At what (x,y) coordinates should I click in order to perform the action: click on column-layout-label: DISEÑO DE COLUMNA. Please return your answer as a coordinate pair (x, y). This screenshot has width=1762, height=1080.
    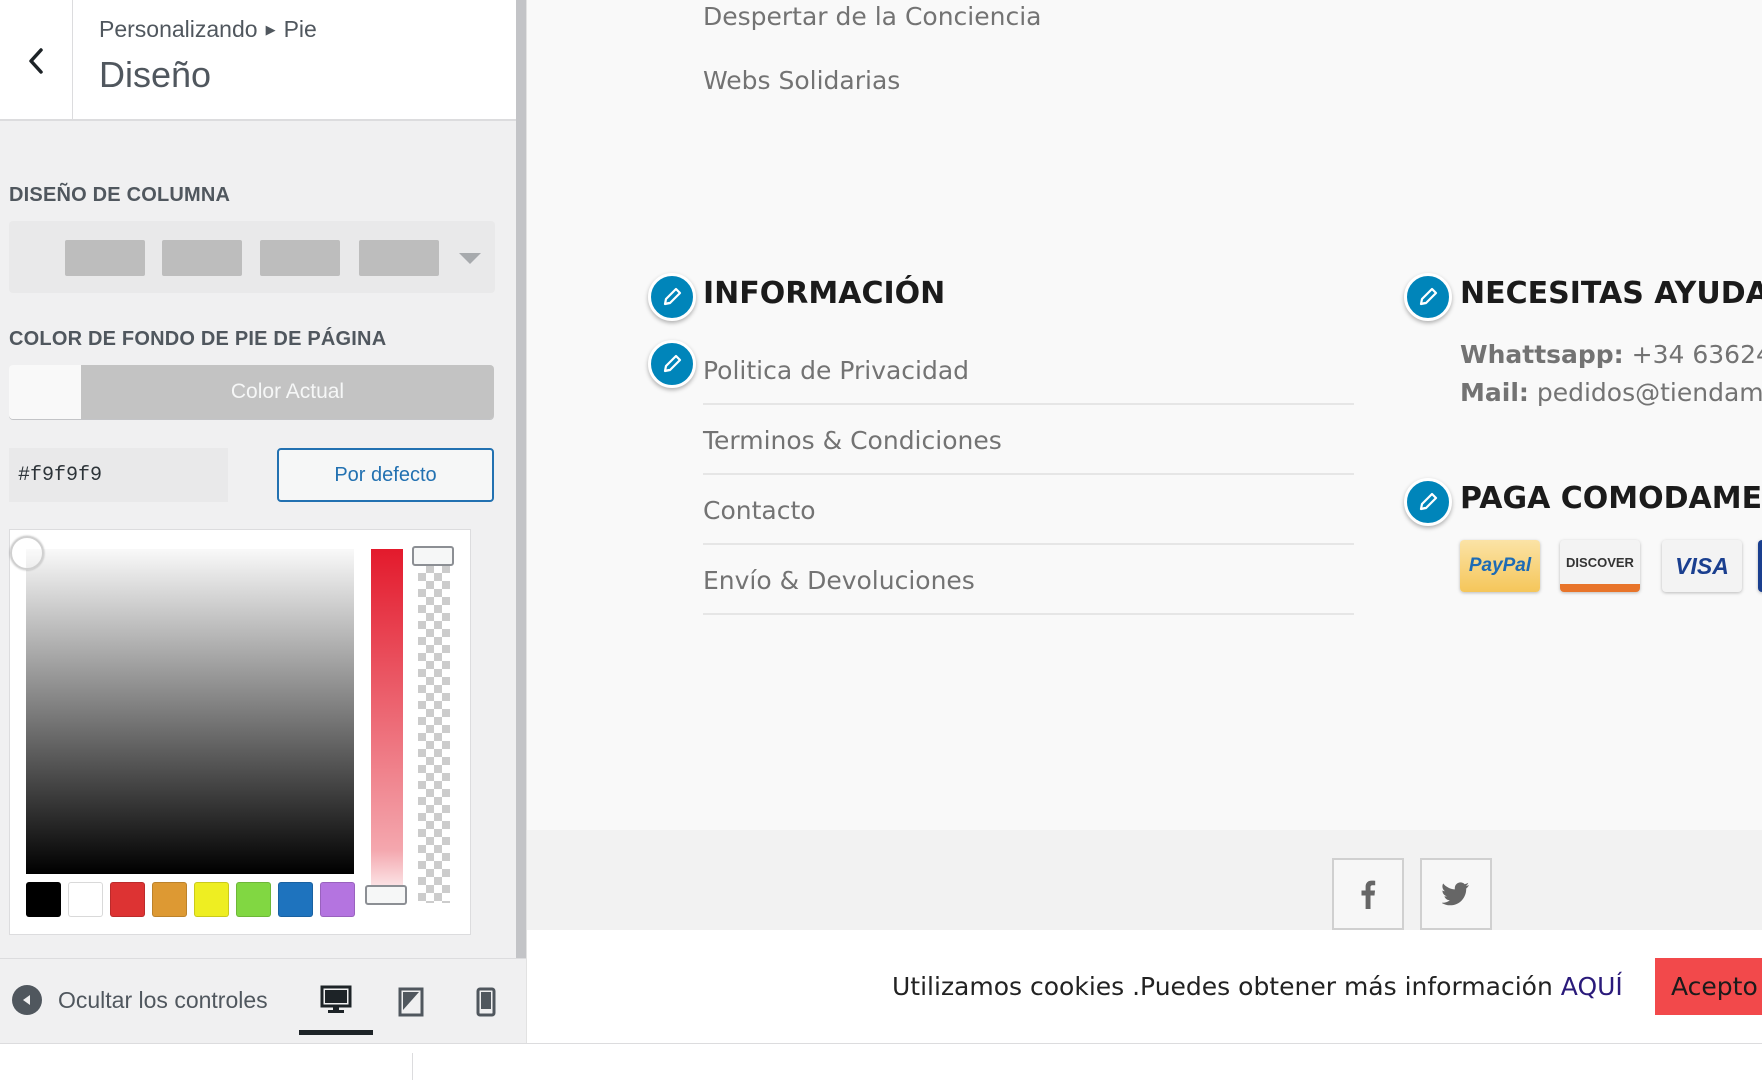
    Looking at the image, I should click on (120, 195).